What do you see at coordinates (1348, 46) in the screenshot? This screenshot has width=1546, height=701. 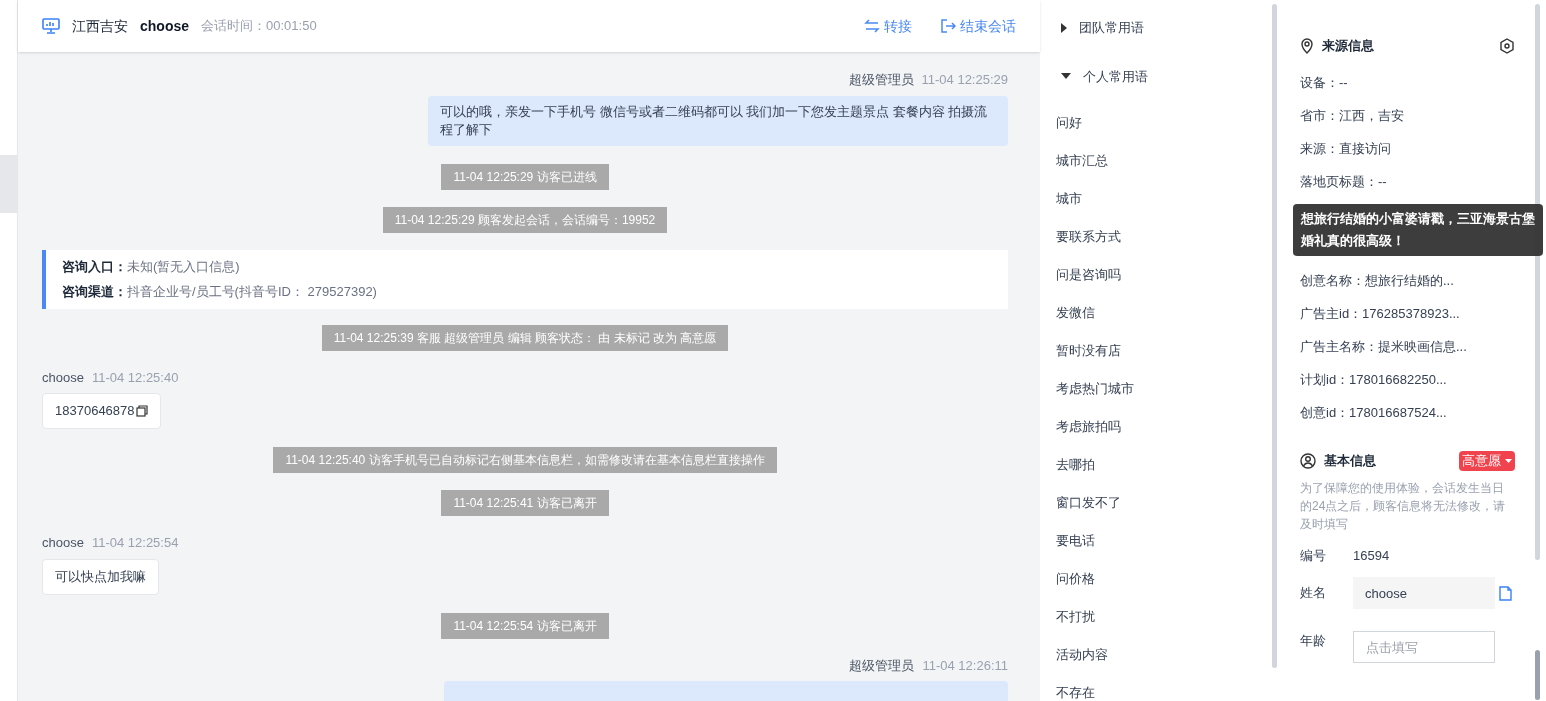 I see `section-title: 来源信息` at bounding box center [1348, 46].